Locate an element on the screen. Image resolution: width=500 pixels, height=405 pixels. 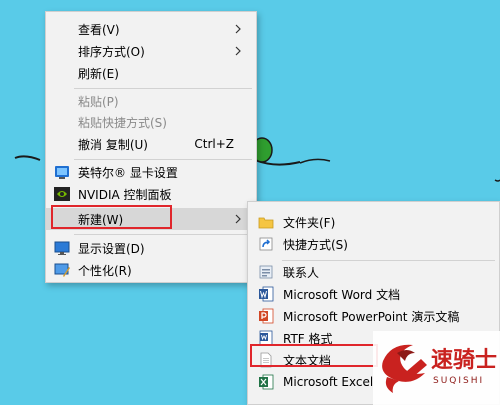
intel-graphics-icon is located at coordinates (62, 172).